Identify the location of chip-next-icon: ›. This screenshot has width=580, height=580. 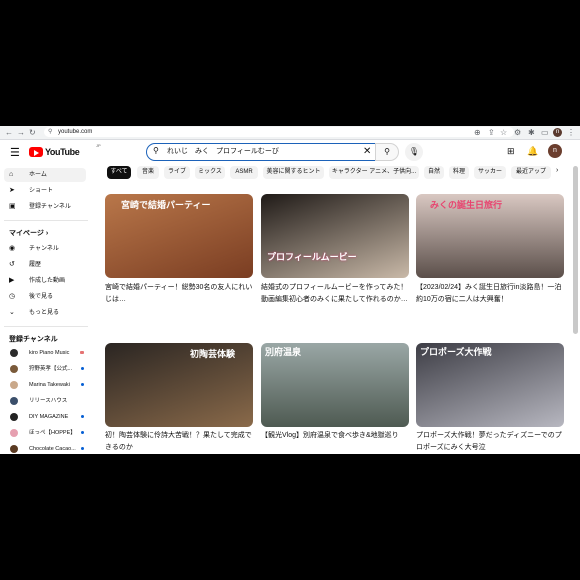
(557, 170).